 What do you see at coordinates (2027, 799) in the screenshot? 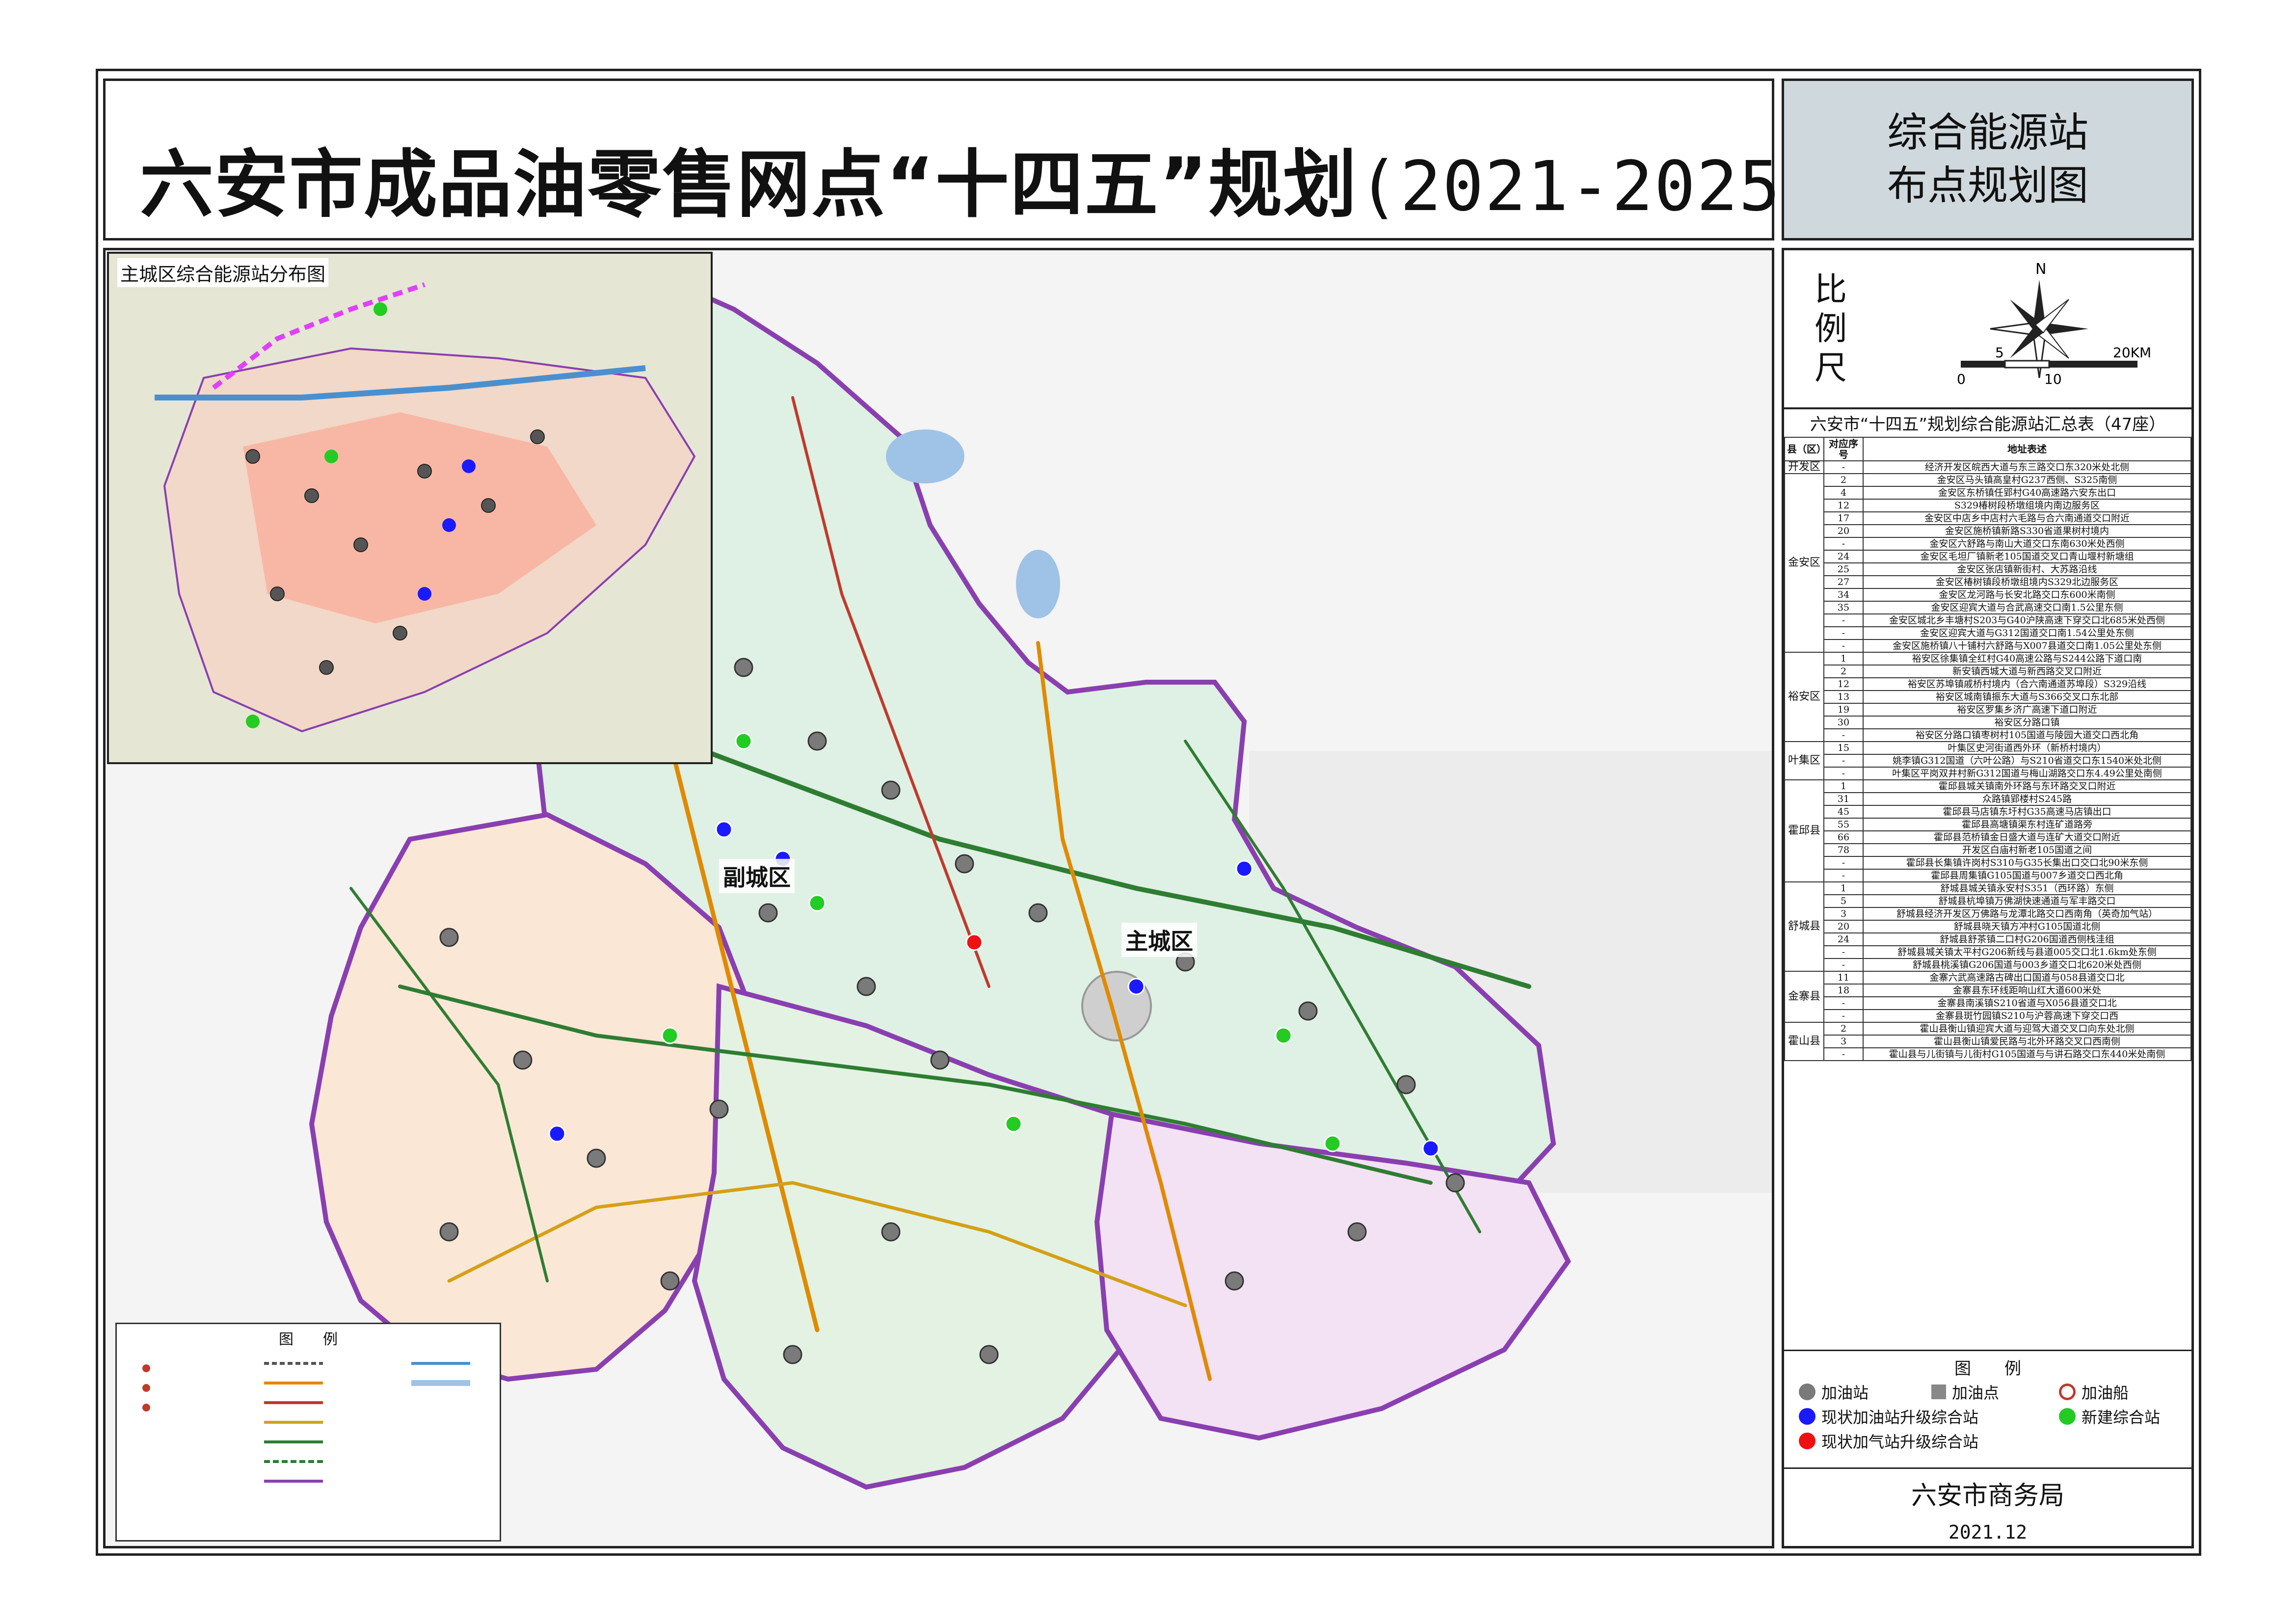
I see `address-cell: 众路镇郢楼村S245路` at bounding box center [2027, 799].